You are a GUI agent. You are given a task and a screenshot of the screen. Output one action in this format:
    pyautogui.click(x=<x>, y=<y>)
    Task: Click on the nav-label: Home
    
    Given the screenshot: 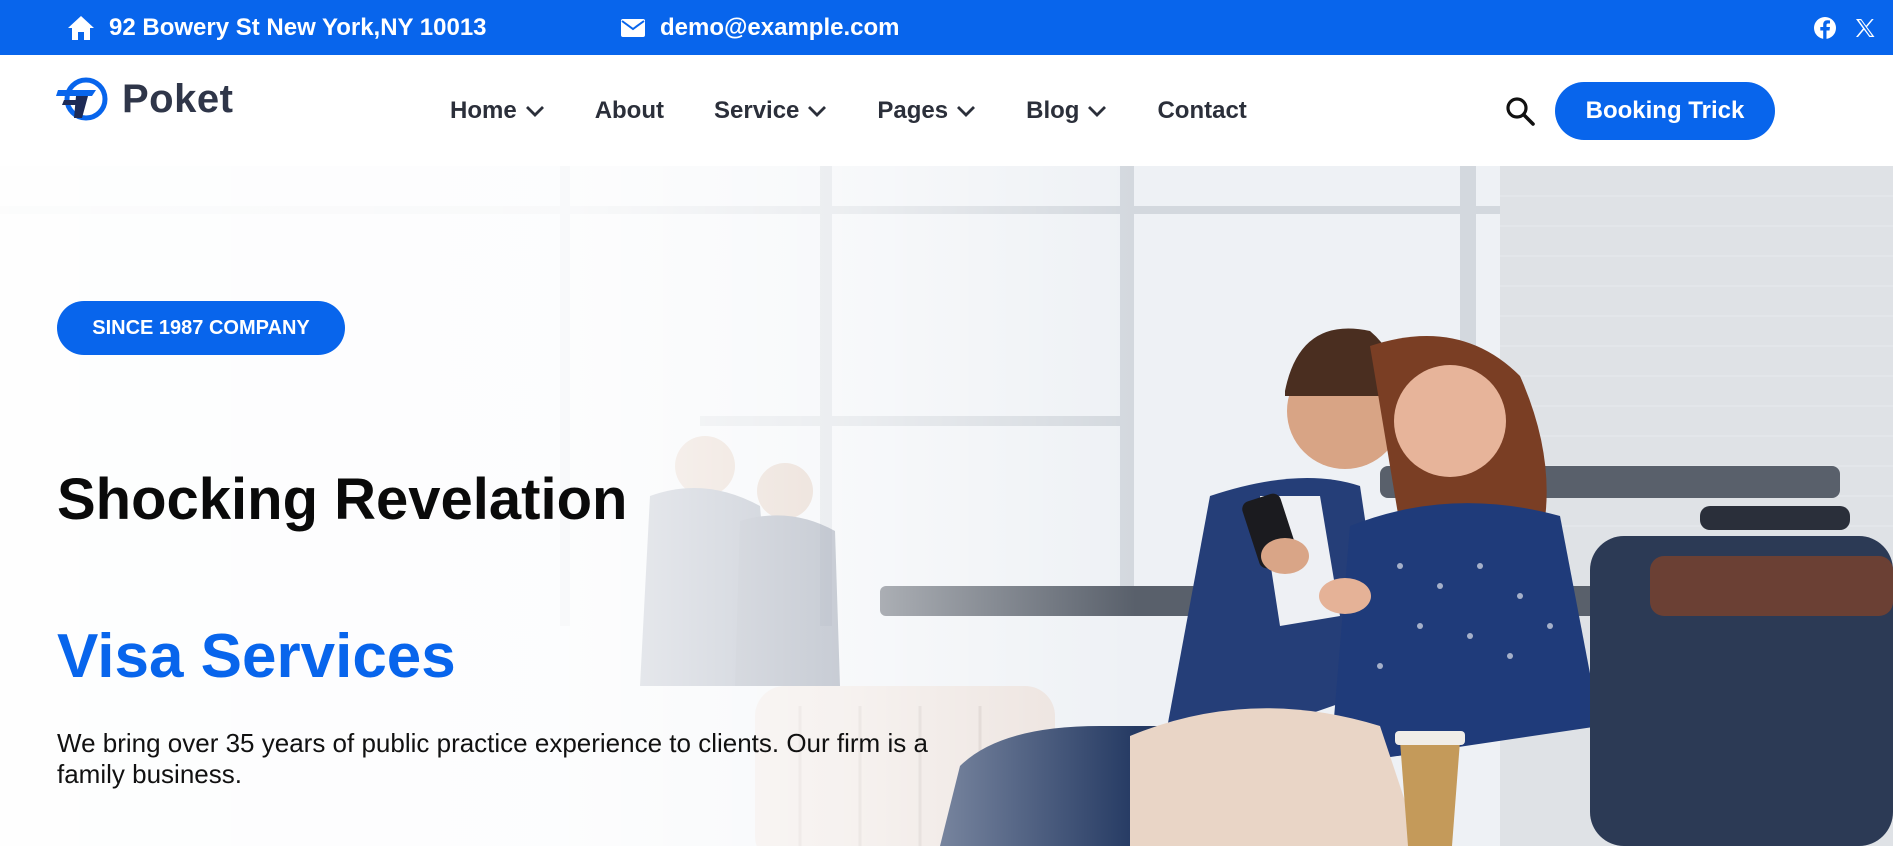 What is the action you would take?
    pyautogui.click(x=483, y=110)
    